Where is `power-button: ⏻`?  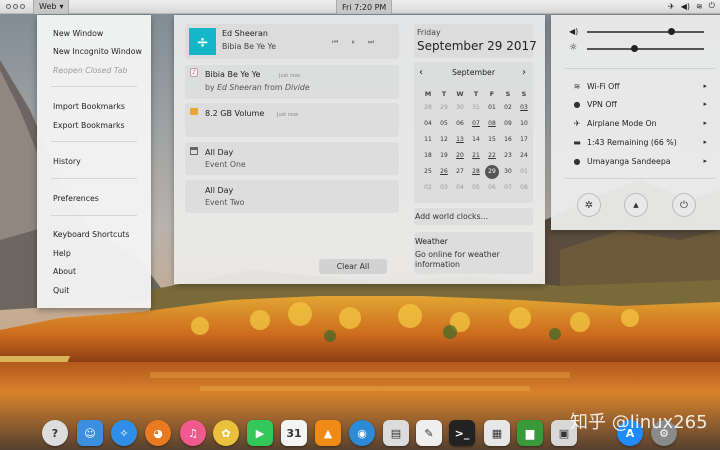 power-button: ⏻ is located at coordinates (684, 205).